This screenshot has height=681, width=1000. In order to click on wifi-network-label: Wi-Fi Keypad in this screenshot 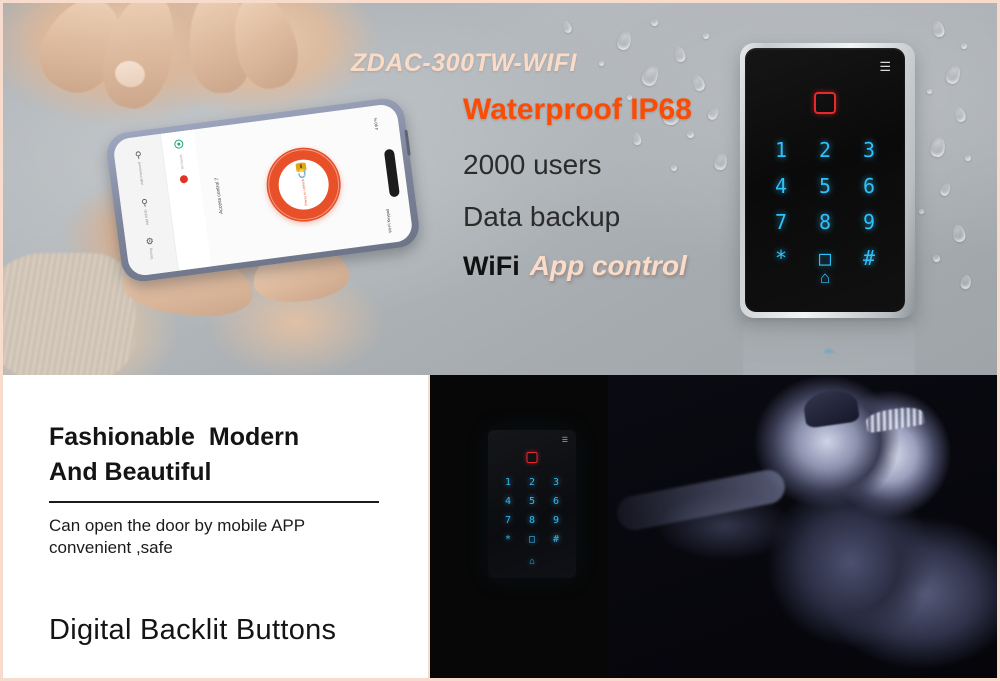, I will do `click(388, 221)`.